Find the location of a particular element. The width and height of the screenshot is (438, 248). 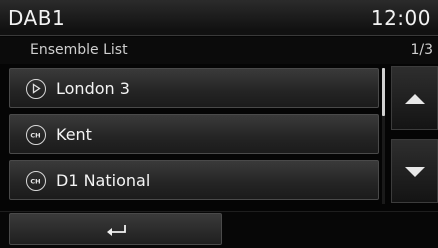

triangle-down-icon is located at coordinates (415, 172).